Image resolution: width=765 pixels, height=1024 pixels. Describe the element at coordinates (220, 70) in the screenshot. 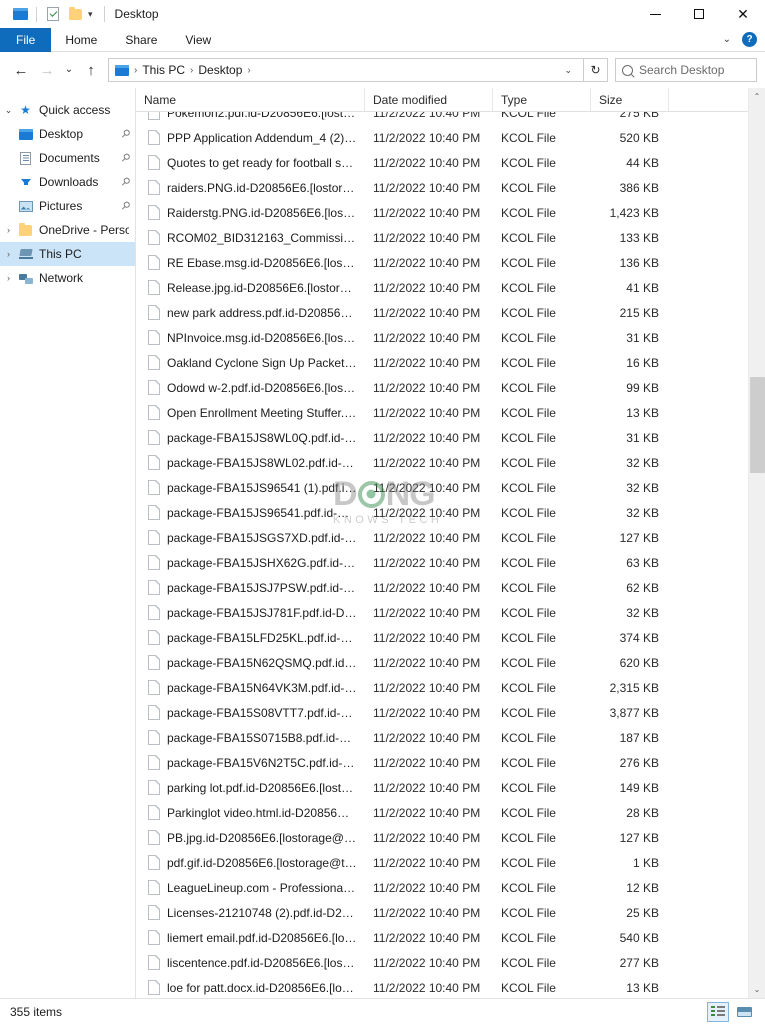

I see `breadcrumb-item-desktop: Desktop` at that location.